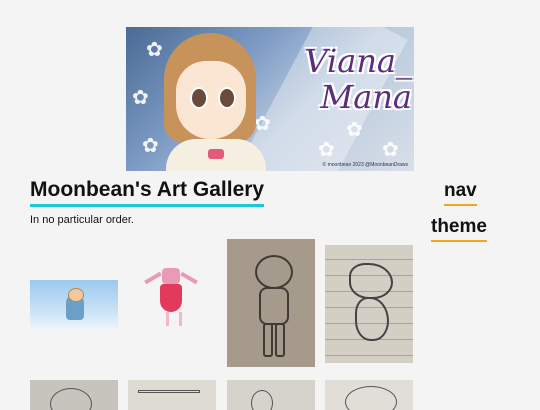  Describe the element at coordinates (171, 298) in the screenshot. I see `pixel-dress` at that location.